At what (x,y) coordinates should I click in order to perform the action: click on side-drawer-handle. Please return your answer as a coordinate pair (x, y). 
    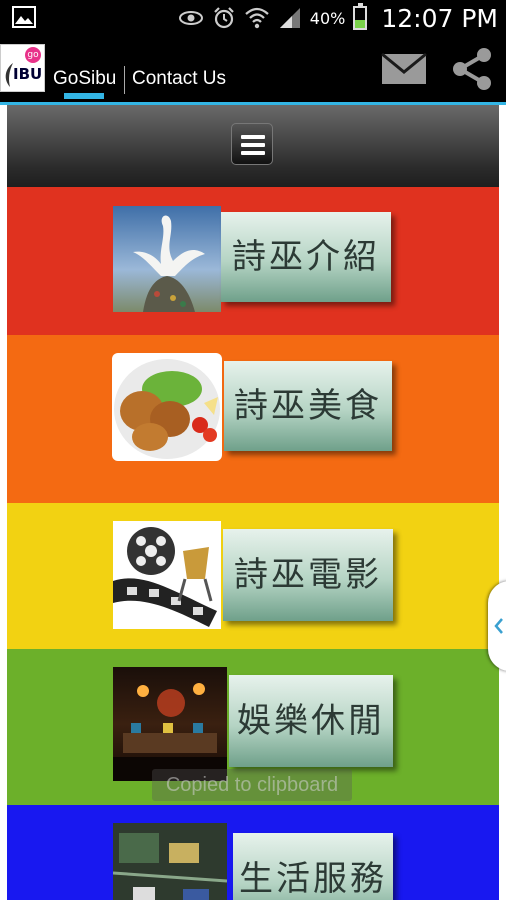
    Looking at the image, I should click on (497, 626).